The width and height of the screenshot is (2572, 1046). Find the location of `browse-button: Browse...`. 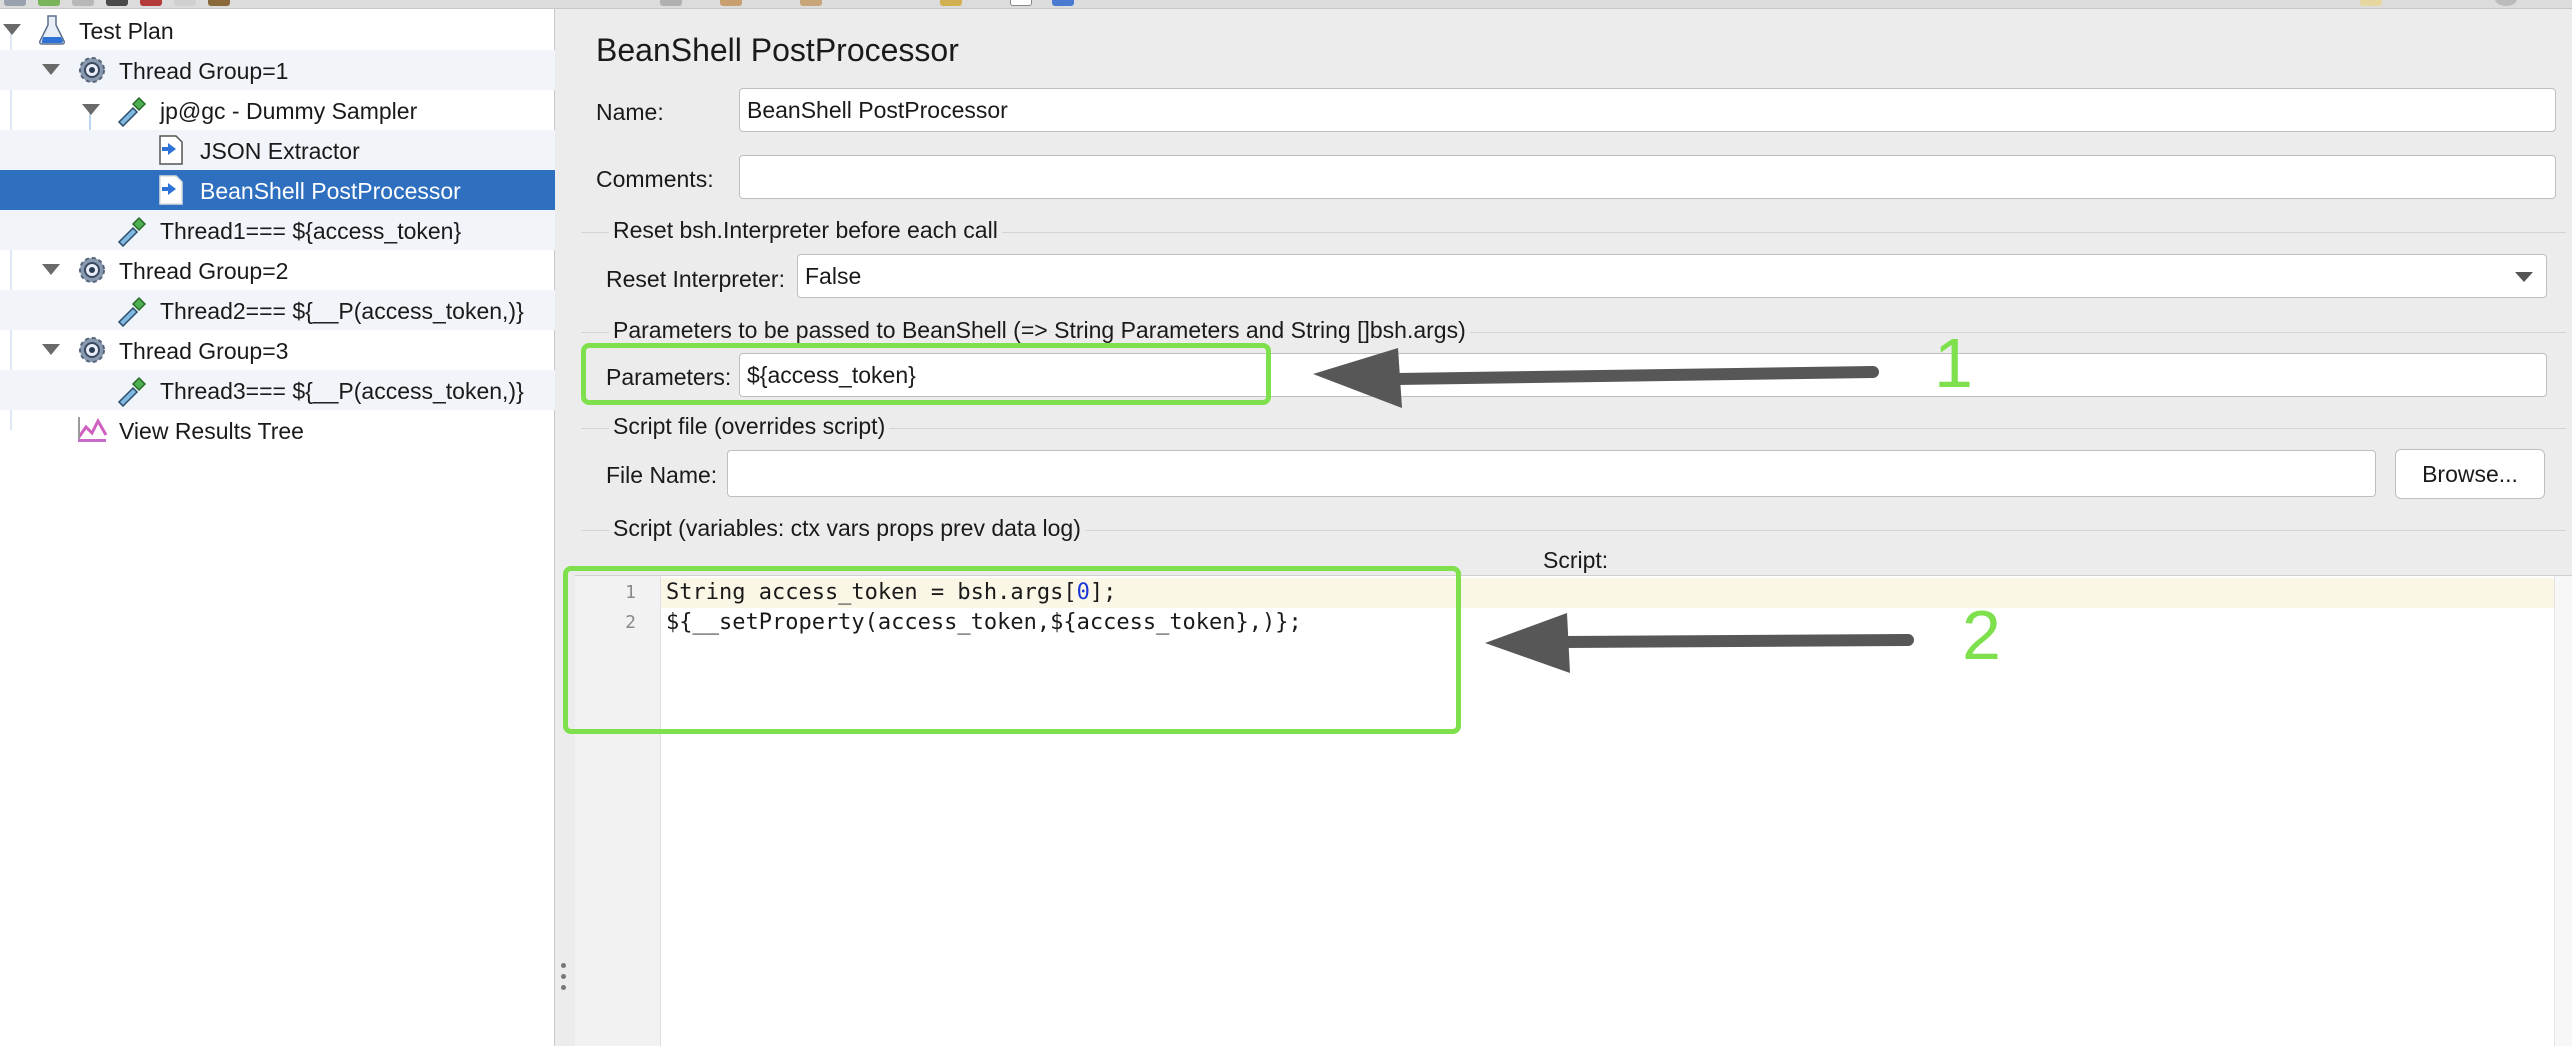

browse-button: Browse... is located at coordinates (2470, 474).